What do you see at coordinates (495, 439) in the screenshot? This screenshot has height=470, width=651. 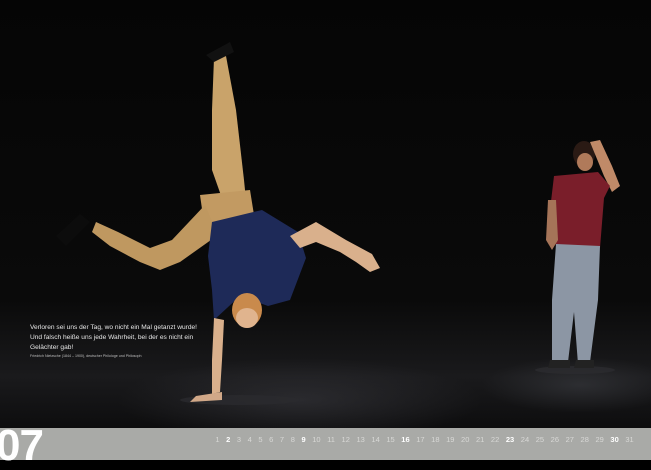 I see `day-22: 22` at bounding box center [495, 439].